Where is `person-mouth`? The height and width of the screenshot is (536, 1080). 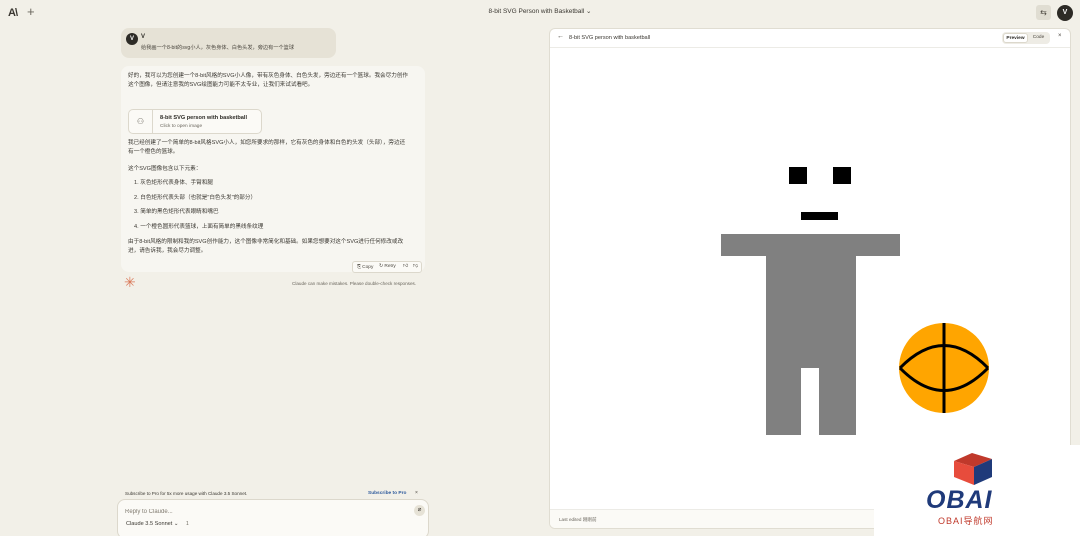
person-mouth is located at coordinates (819, 216).